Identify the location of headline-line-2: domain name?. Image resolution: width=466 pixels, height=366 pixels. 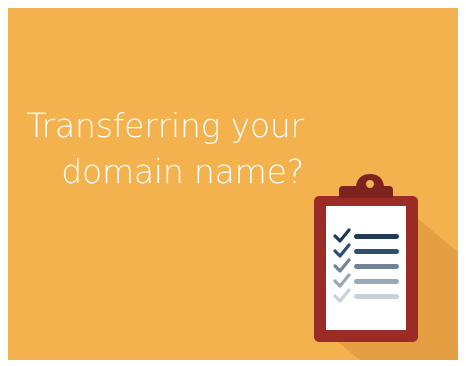
(182, 171).